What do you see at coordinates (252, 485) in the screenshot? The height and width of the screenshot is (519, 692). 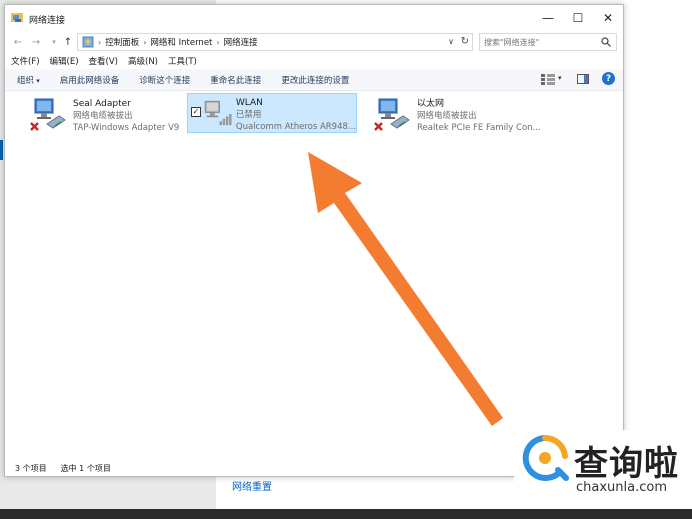 I see `network-reset-link: 网络重置` at bounding box center [252, 485].